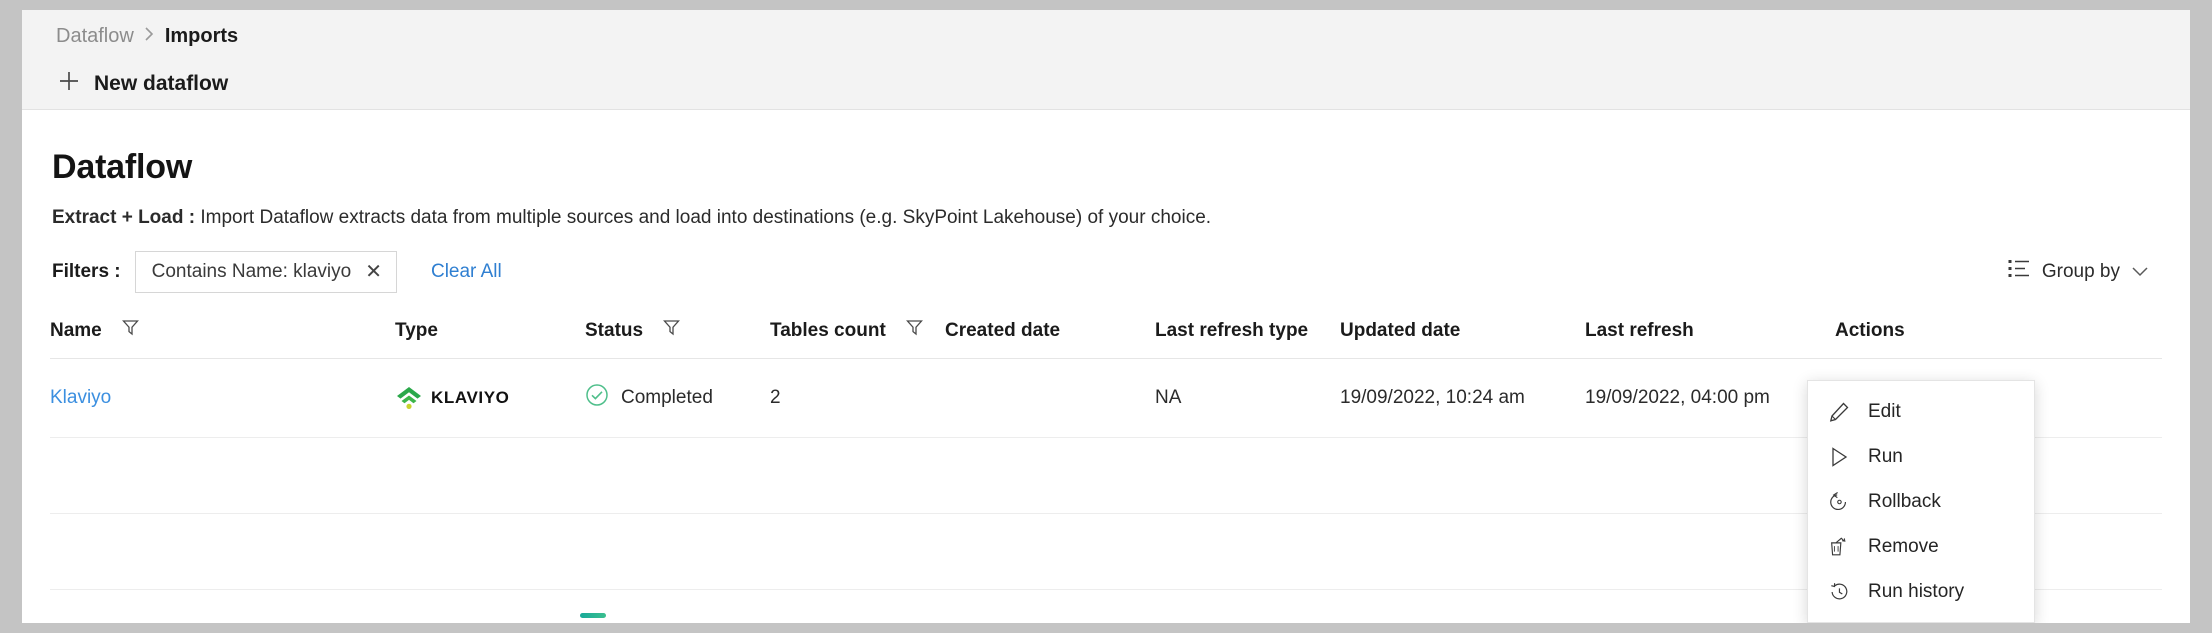 Image resolution: width=2212 pixels, height=633 pixels. I want to click on menu-item-remove: Remove, so click(1921, 546).